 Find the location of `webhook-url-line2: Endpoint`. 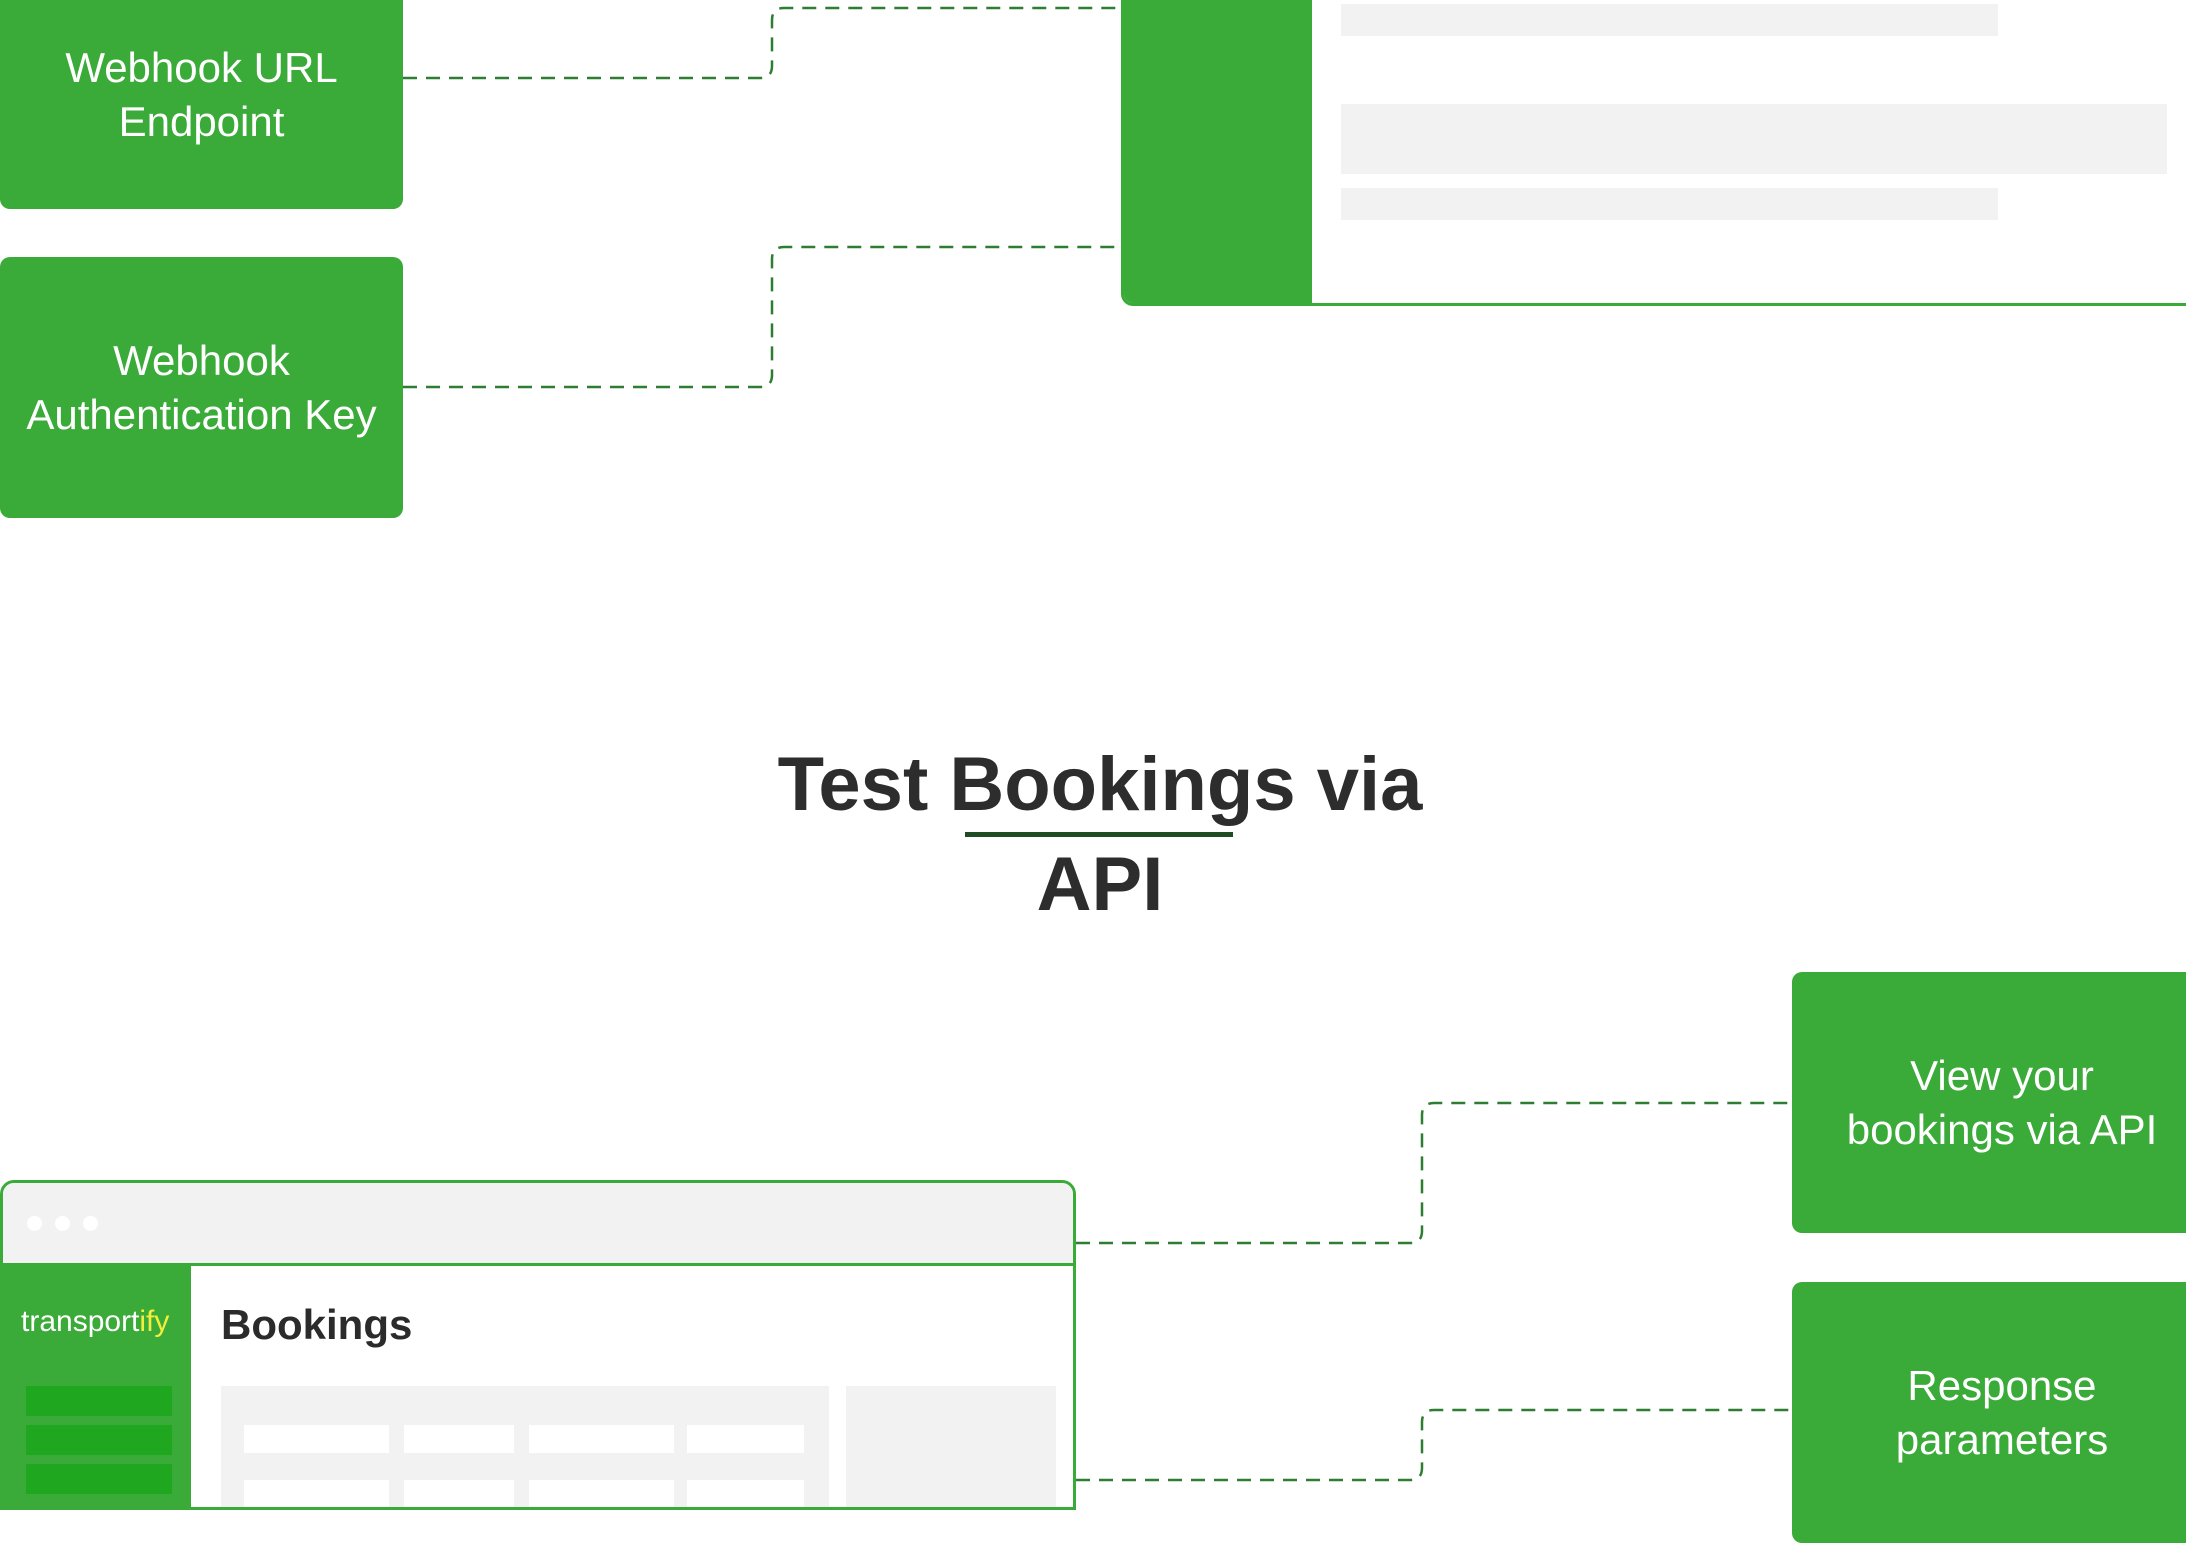

webhook-url-line2: Endpoint is located at coordinates (201, 121).